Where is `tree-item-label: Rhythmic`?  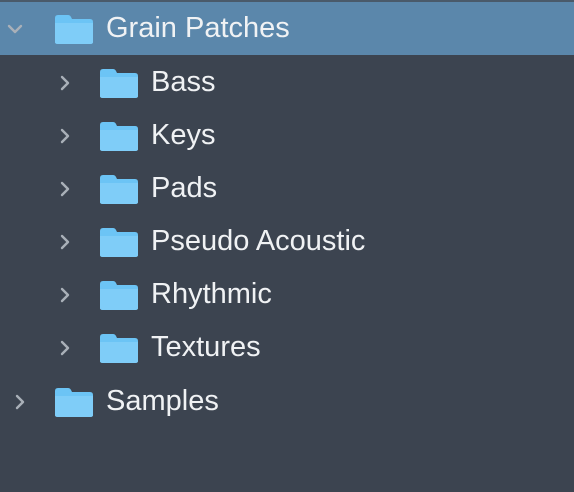
tree-item-label: Rhythmic is located at coordinates (211, 294).